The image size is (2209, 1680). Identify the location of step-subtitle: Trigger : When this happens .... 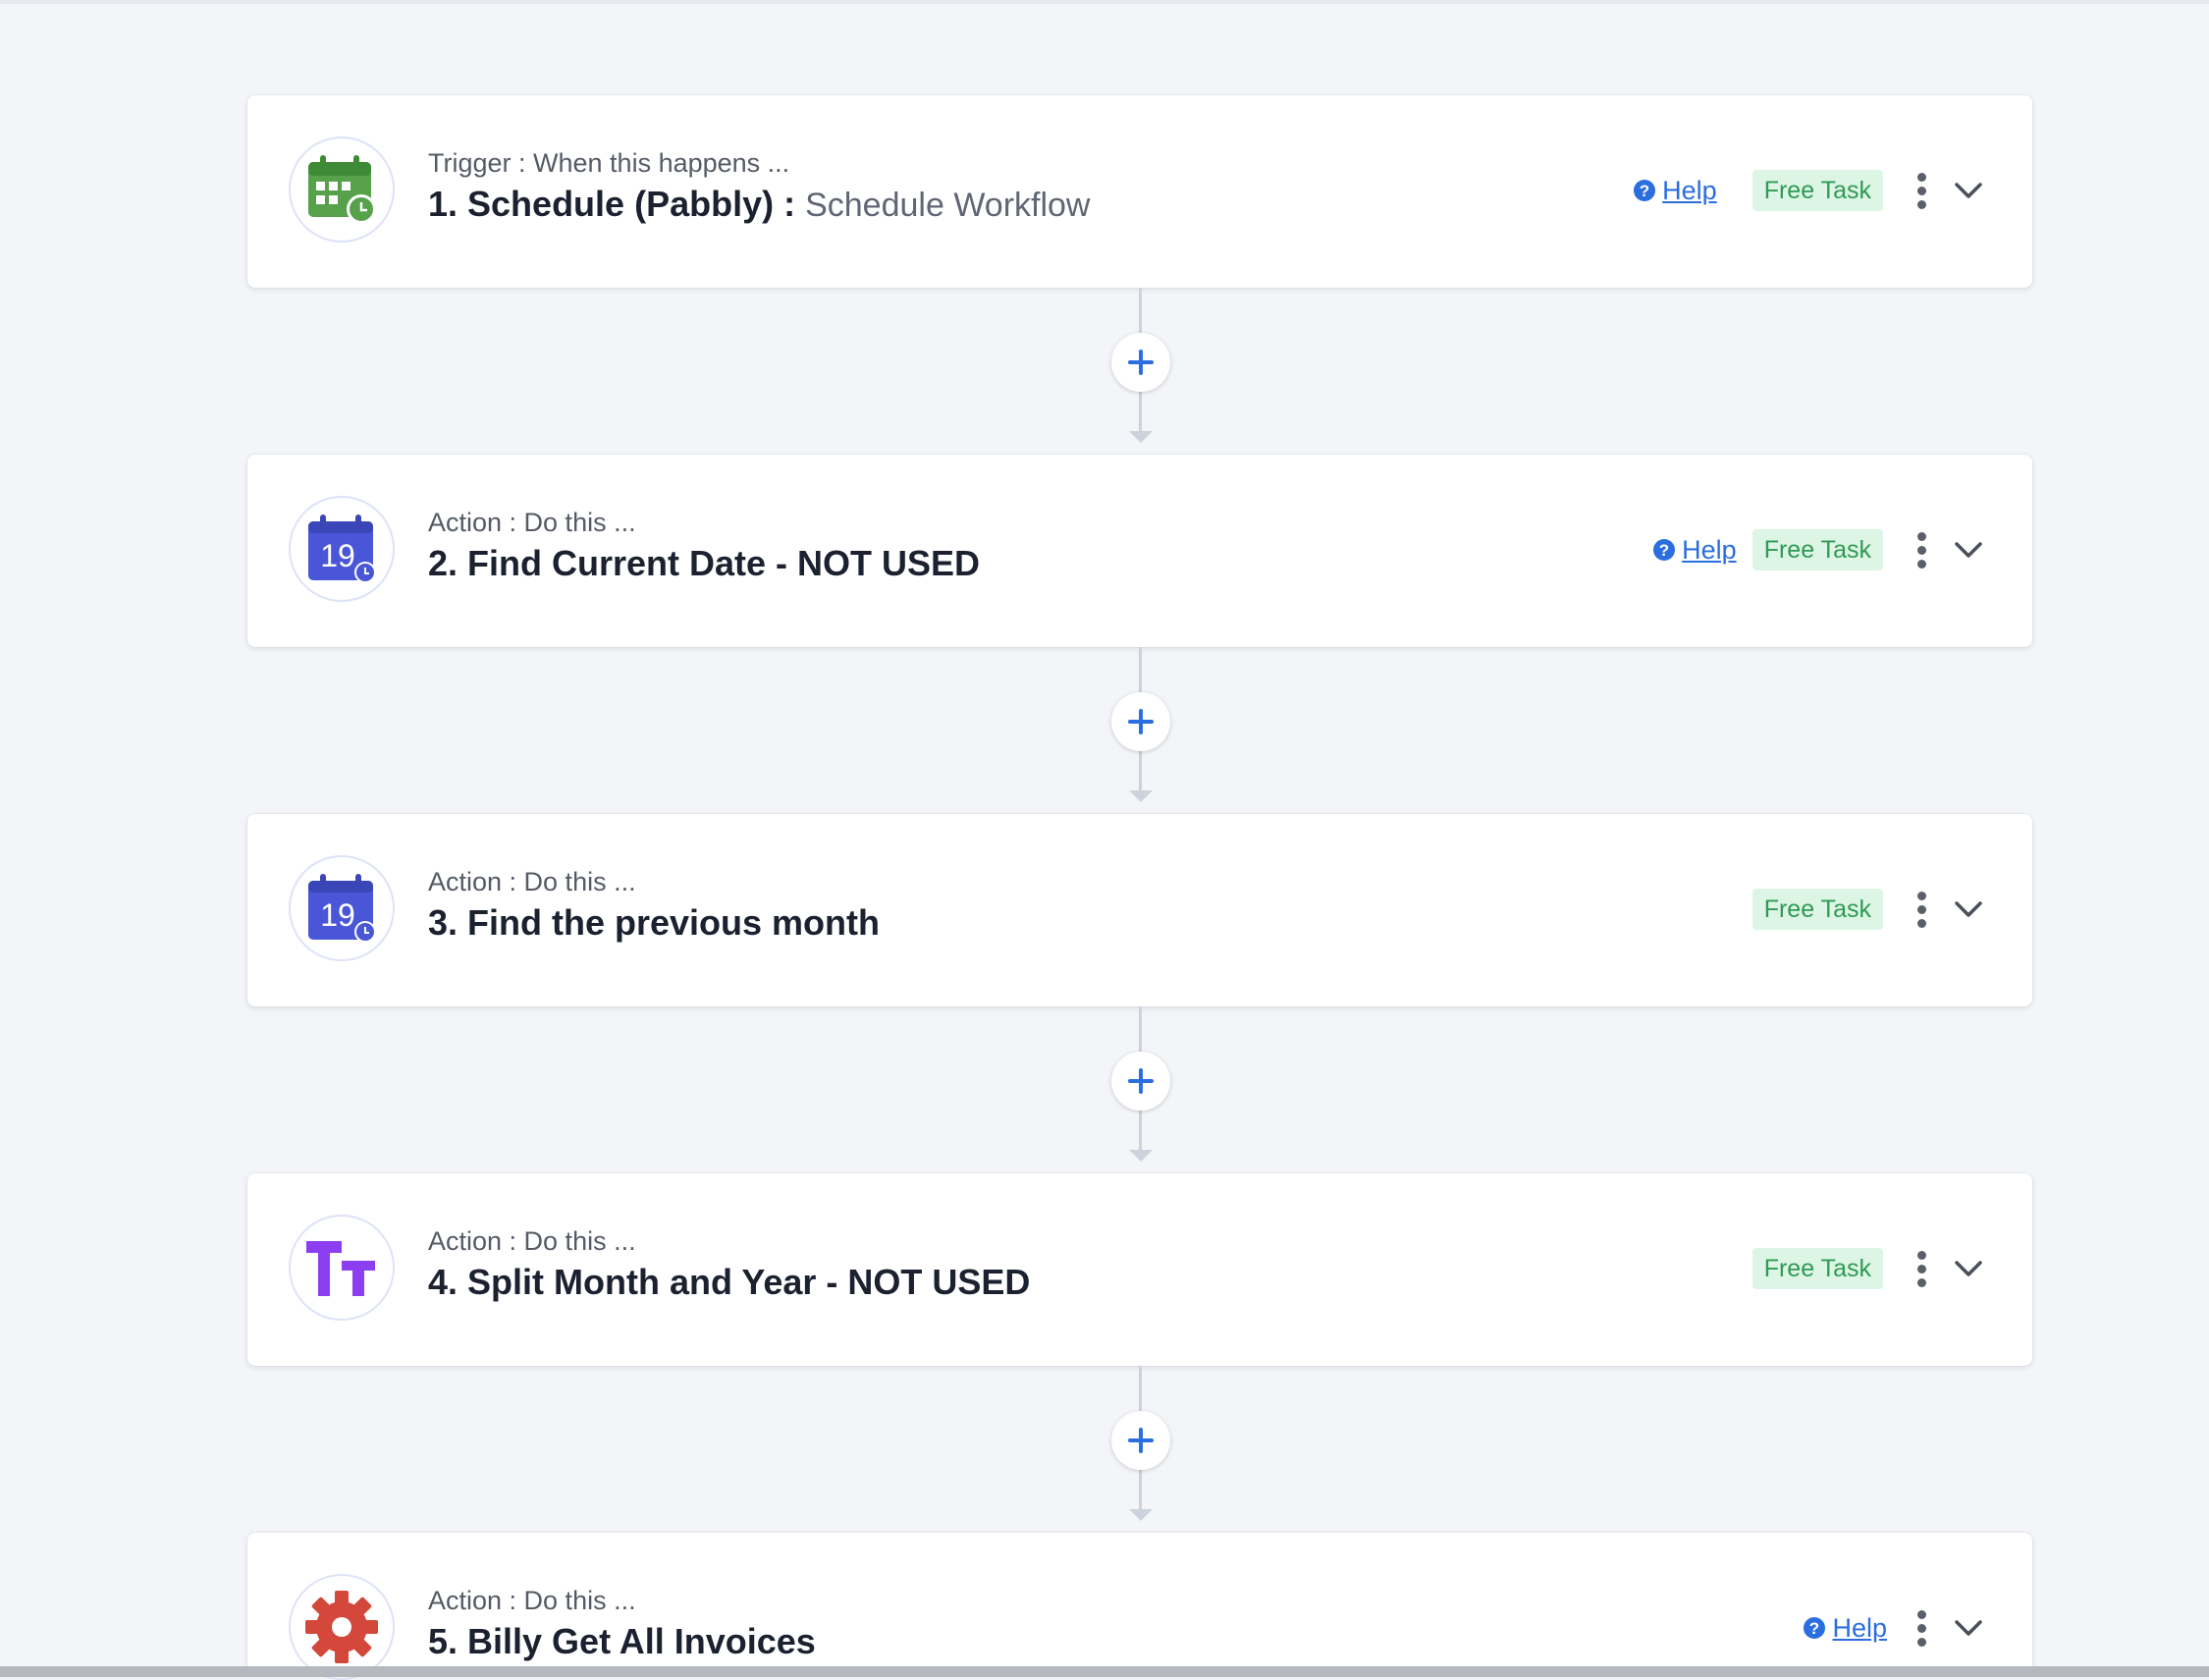
(609, 163).